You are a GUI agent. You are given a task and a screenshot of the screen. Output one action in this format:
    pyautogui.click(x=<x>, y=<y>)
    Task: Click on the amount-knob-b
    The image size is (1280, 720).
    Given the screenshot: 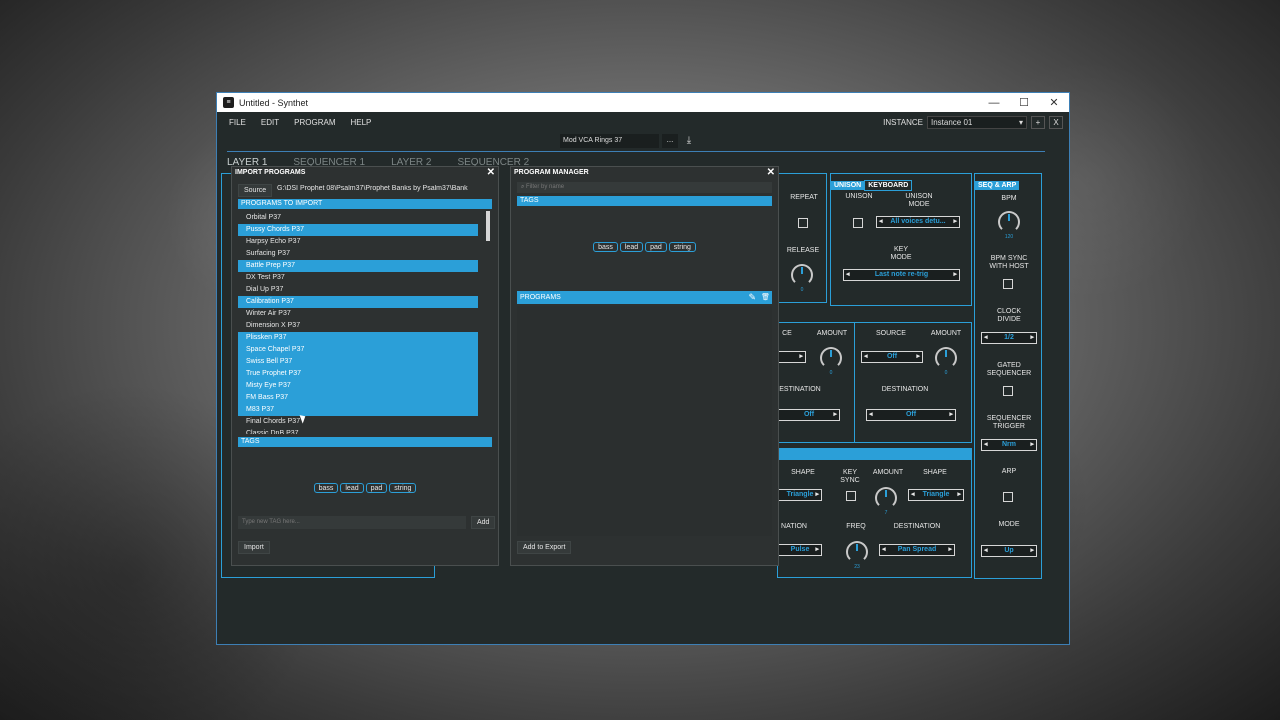 What is the action you would take?
    pyautogui.click(x=946, y=358)
    